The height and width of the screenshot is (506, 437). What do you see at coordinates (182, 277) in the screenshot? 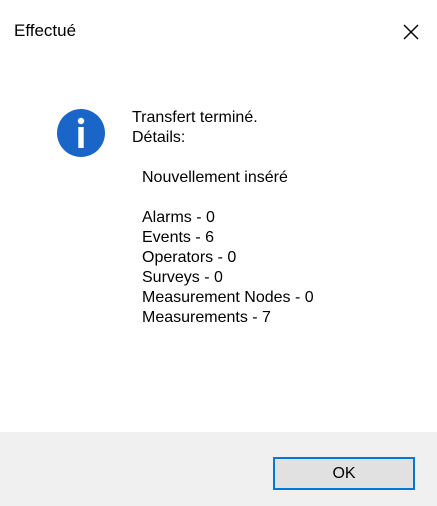
I see `detail-item: Surveys - 0` at bounding box center [182, 277].